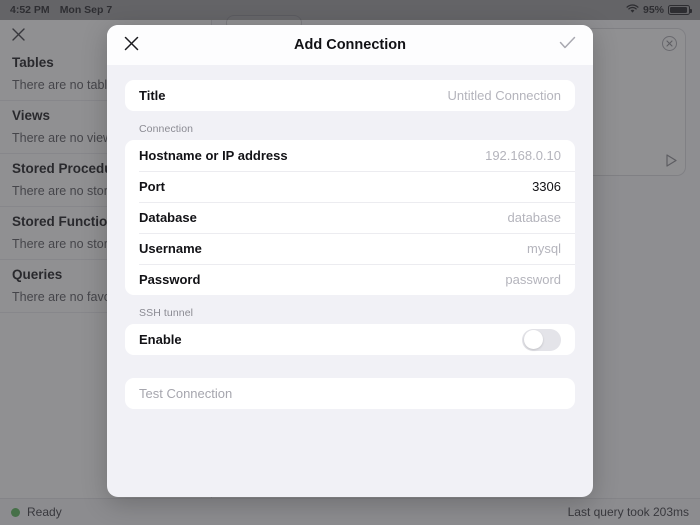 The width and height of the screenshot is (700, 525). Describe the element at coordinates (152, 186) in the screenshot. I see `port-label: Port` at that location.